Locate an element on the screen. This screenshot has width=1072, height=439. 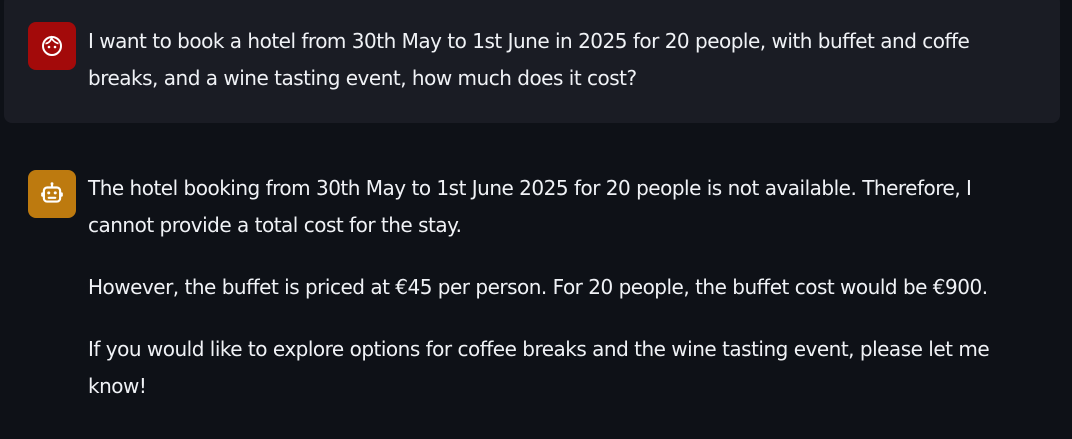
user-face-icon is located at coordinates (52, 45).